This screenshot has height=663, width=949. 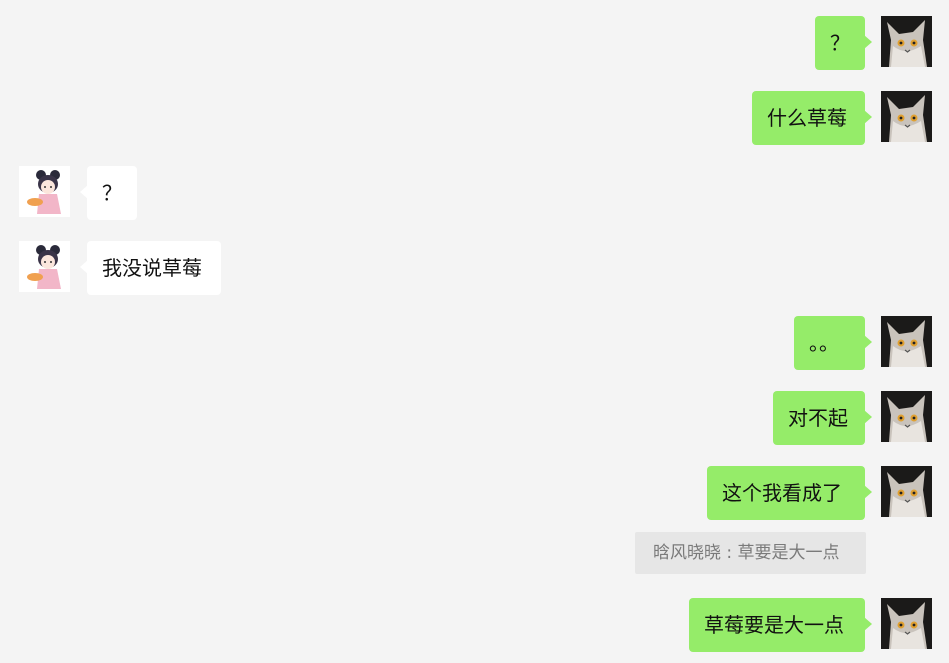 I want to click on message-bubble: 我没说草莓, so click(x=150, y=268).